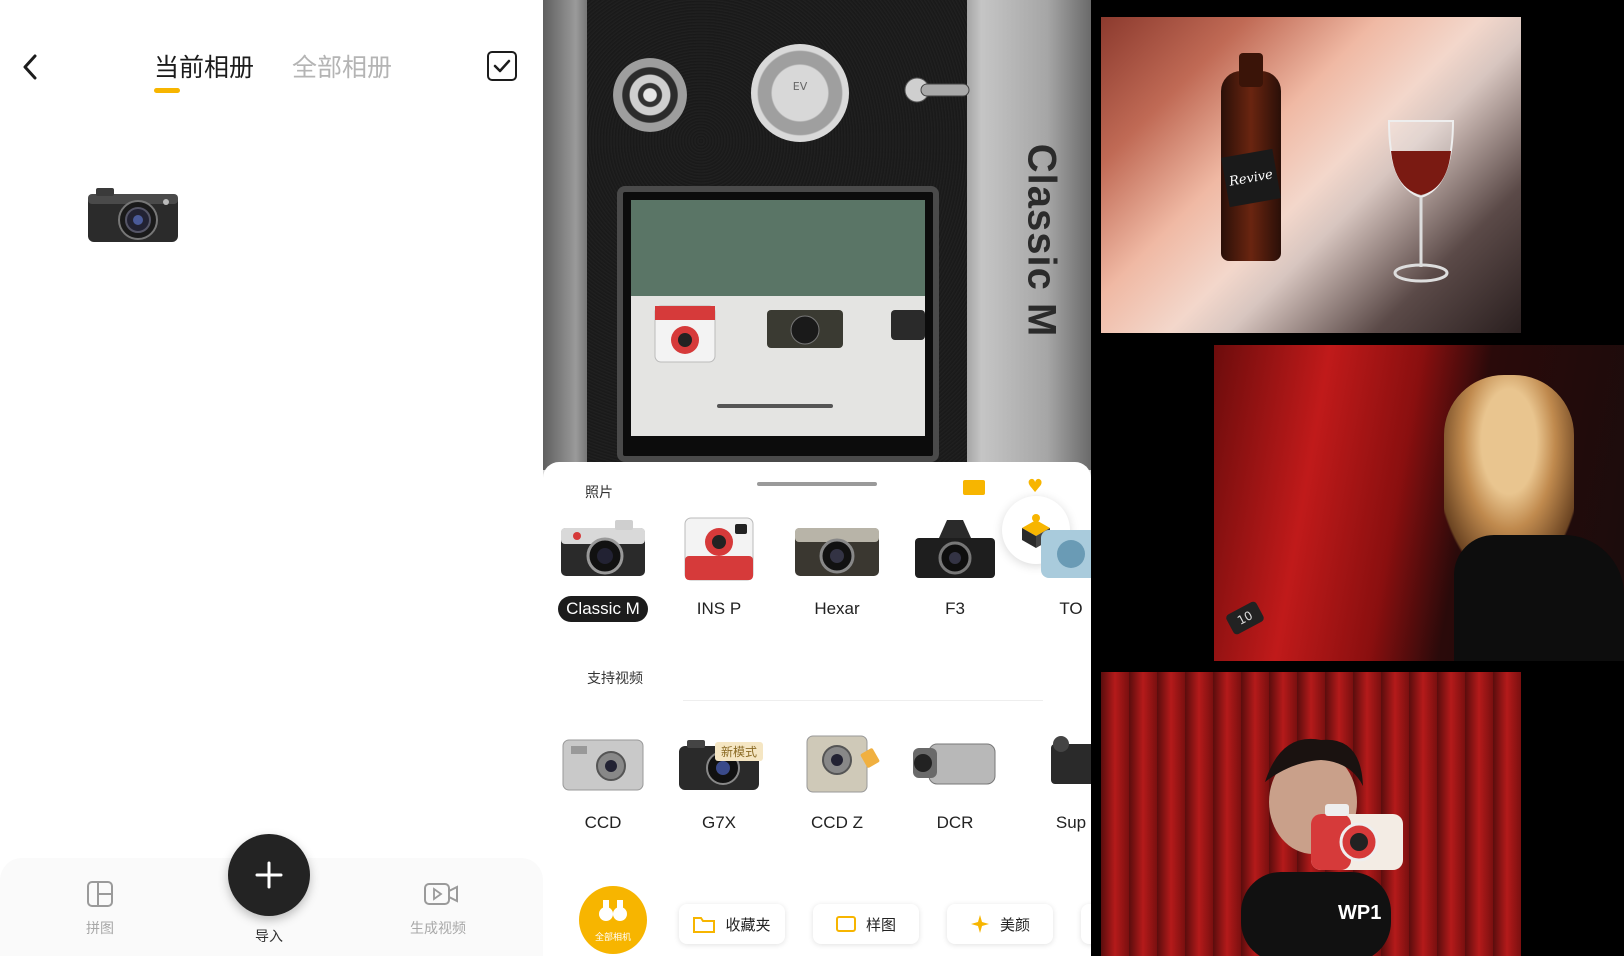 The height and width of the screenshot is (956, 1624). Describe the element at coordinates (719, 763) in the screenshot. I see `g7x-camera-icon` at that location.